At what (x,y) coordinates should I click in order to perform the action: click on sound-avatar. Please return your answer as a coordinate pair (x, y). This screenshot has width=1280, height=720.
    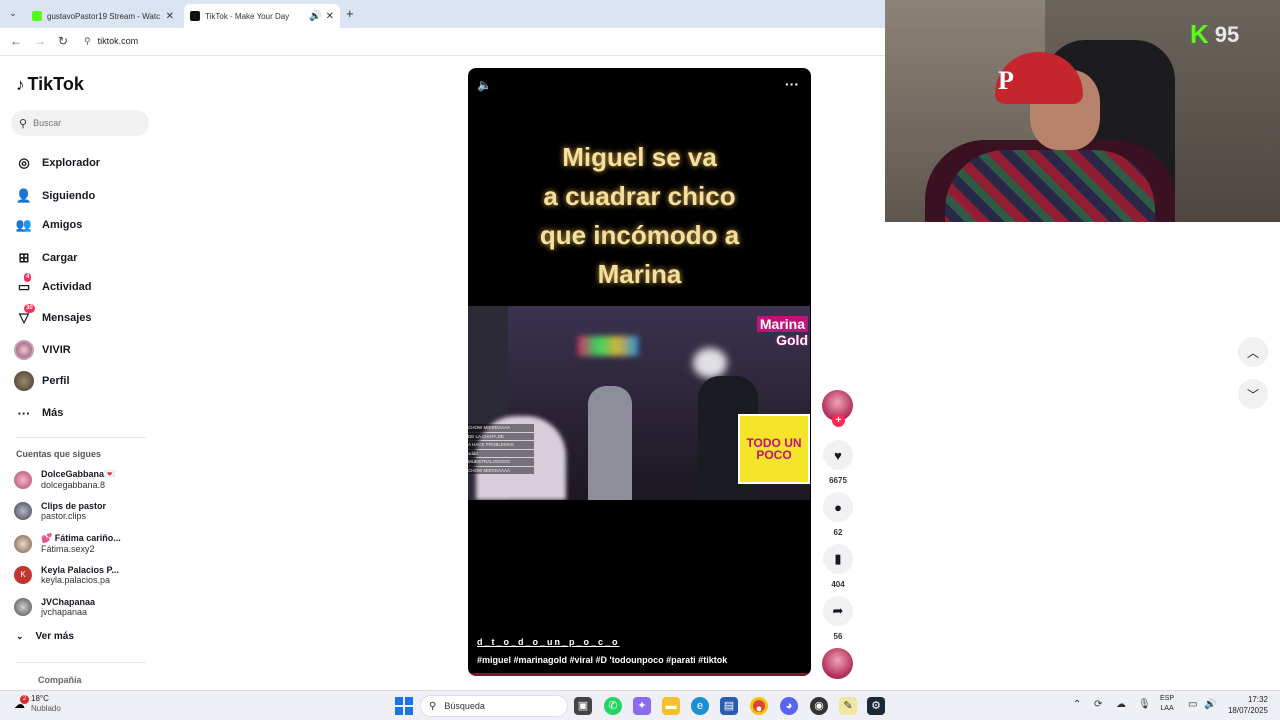
    Looking at the image, I should click on (837, 663).